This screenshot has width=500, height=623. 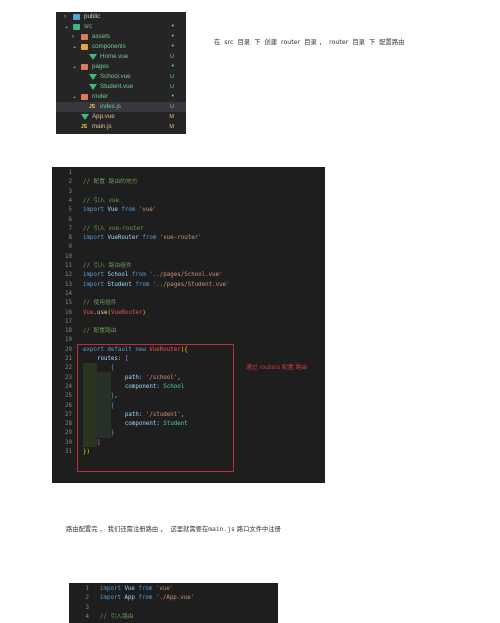 What do you see at coordinates (100, 66) in the screenshot?
I see `tree-item-label: pages` at bounding box center [100, 66].